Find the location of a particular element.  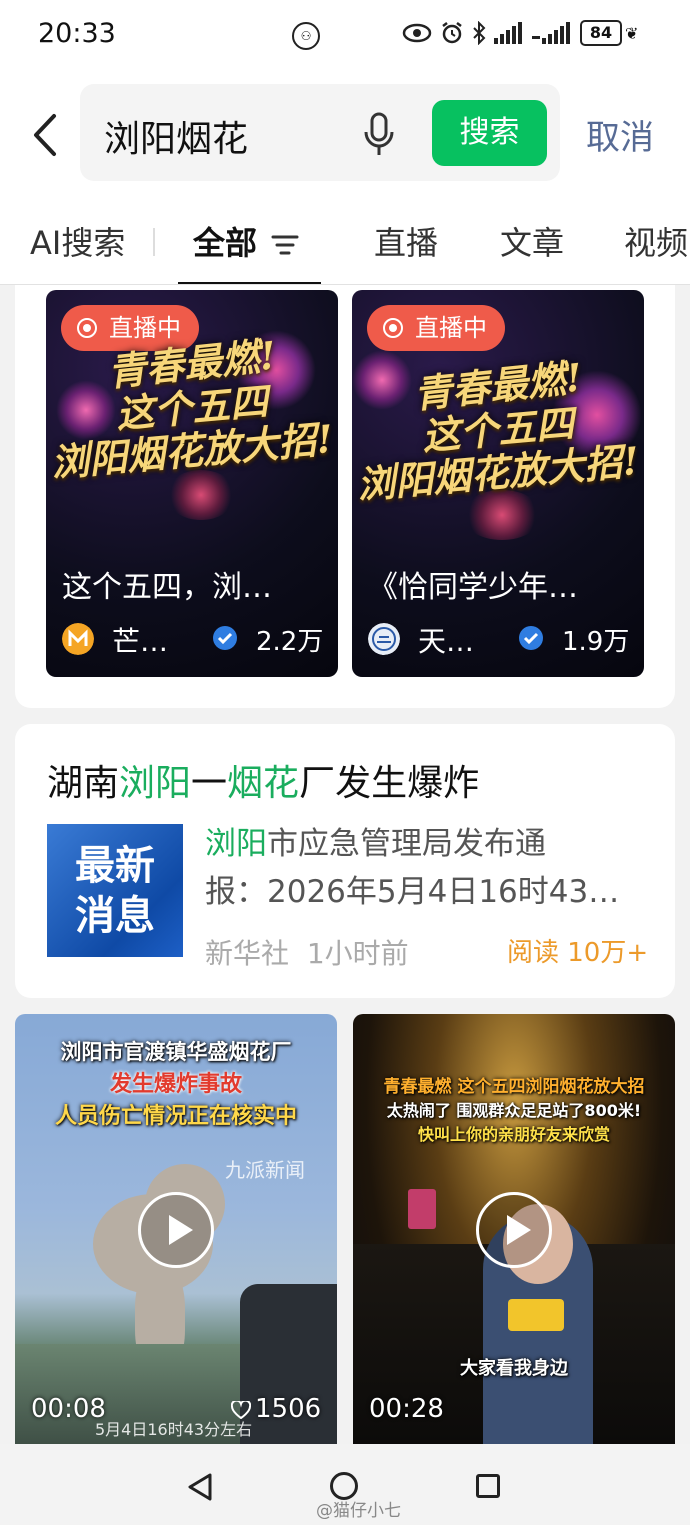

viewer-count: 2.2万 is located at coordinates (290, 642).